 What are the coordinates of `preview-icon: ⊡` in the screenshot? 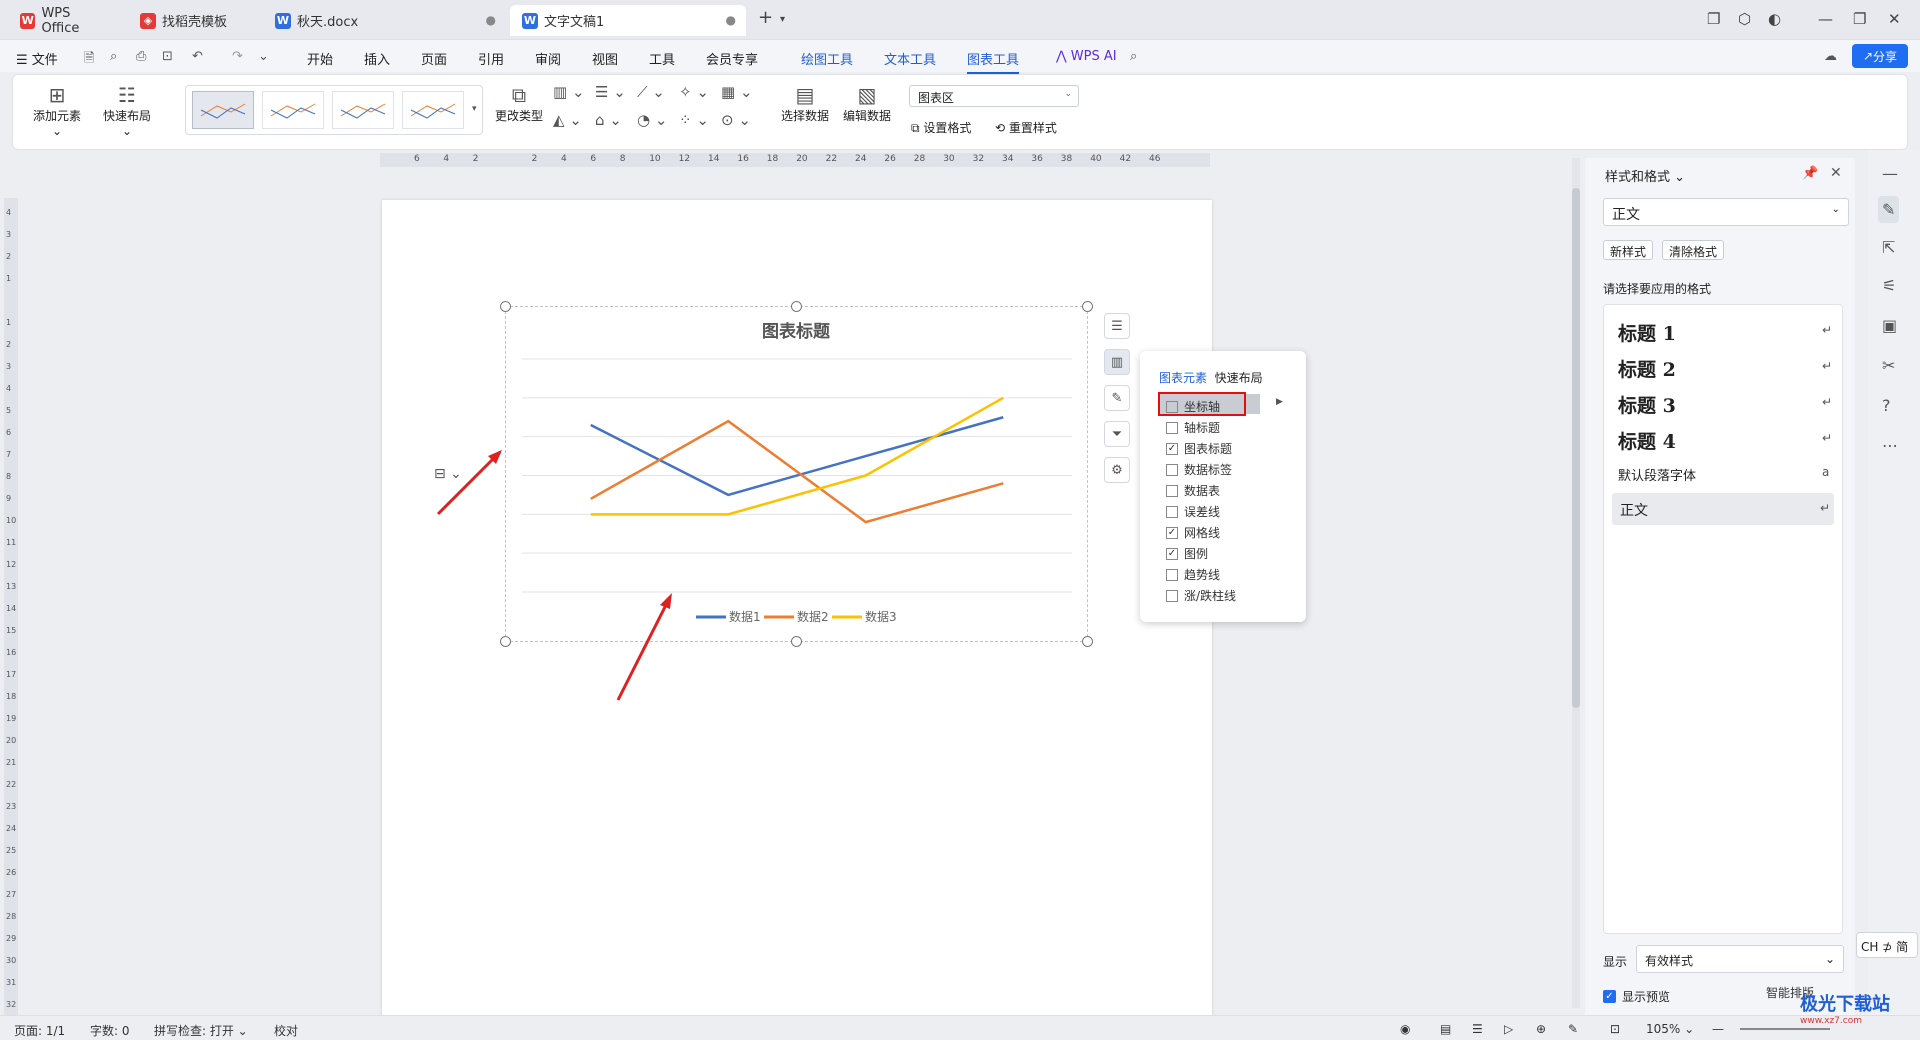 It's located at (167, 56).